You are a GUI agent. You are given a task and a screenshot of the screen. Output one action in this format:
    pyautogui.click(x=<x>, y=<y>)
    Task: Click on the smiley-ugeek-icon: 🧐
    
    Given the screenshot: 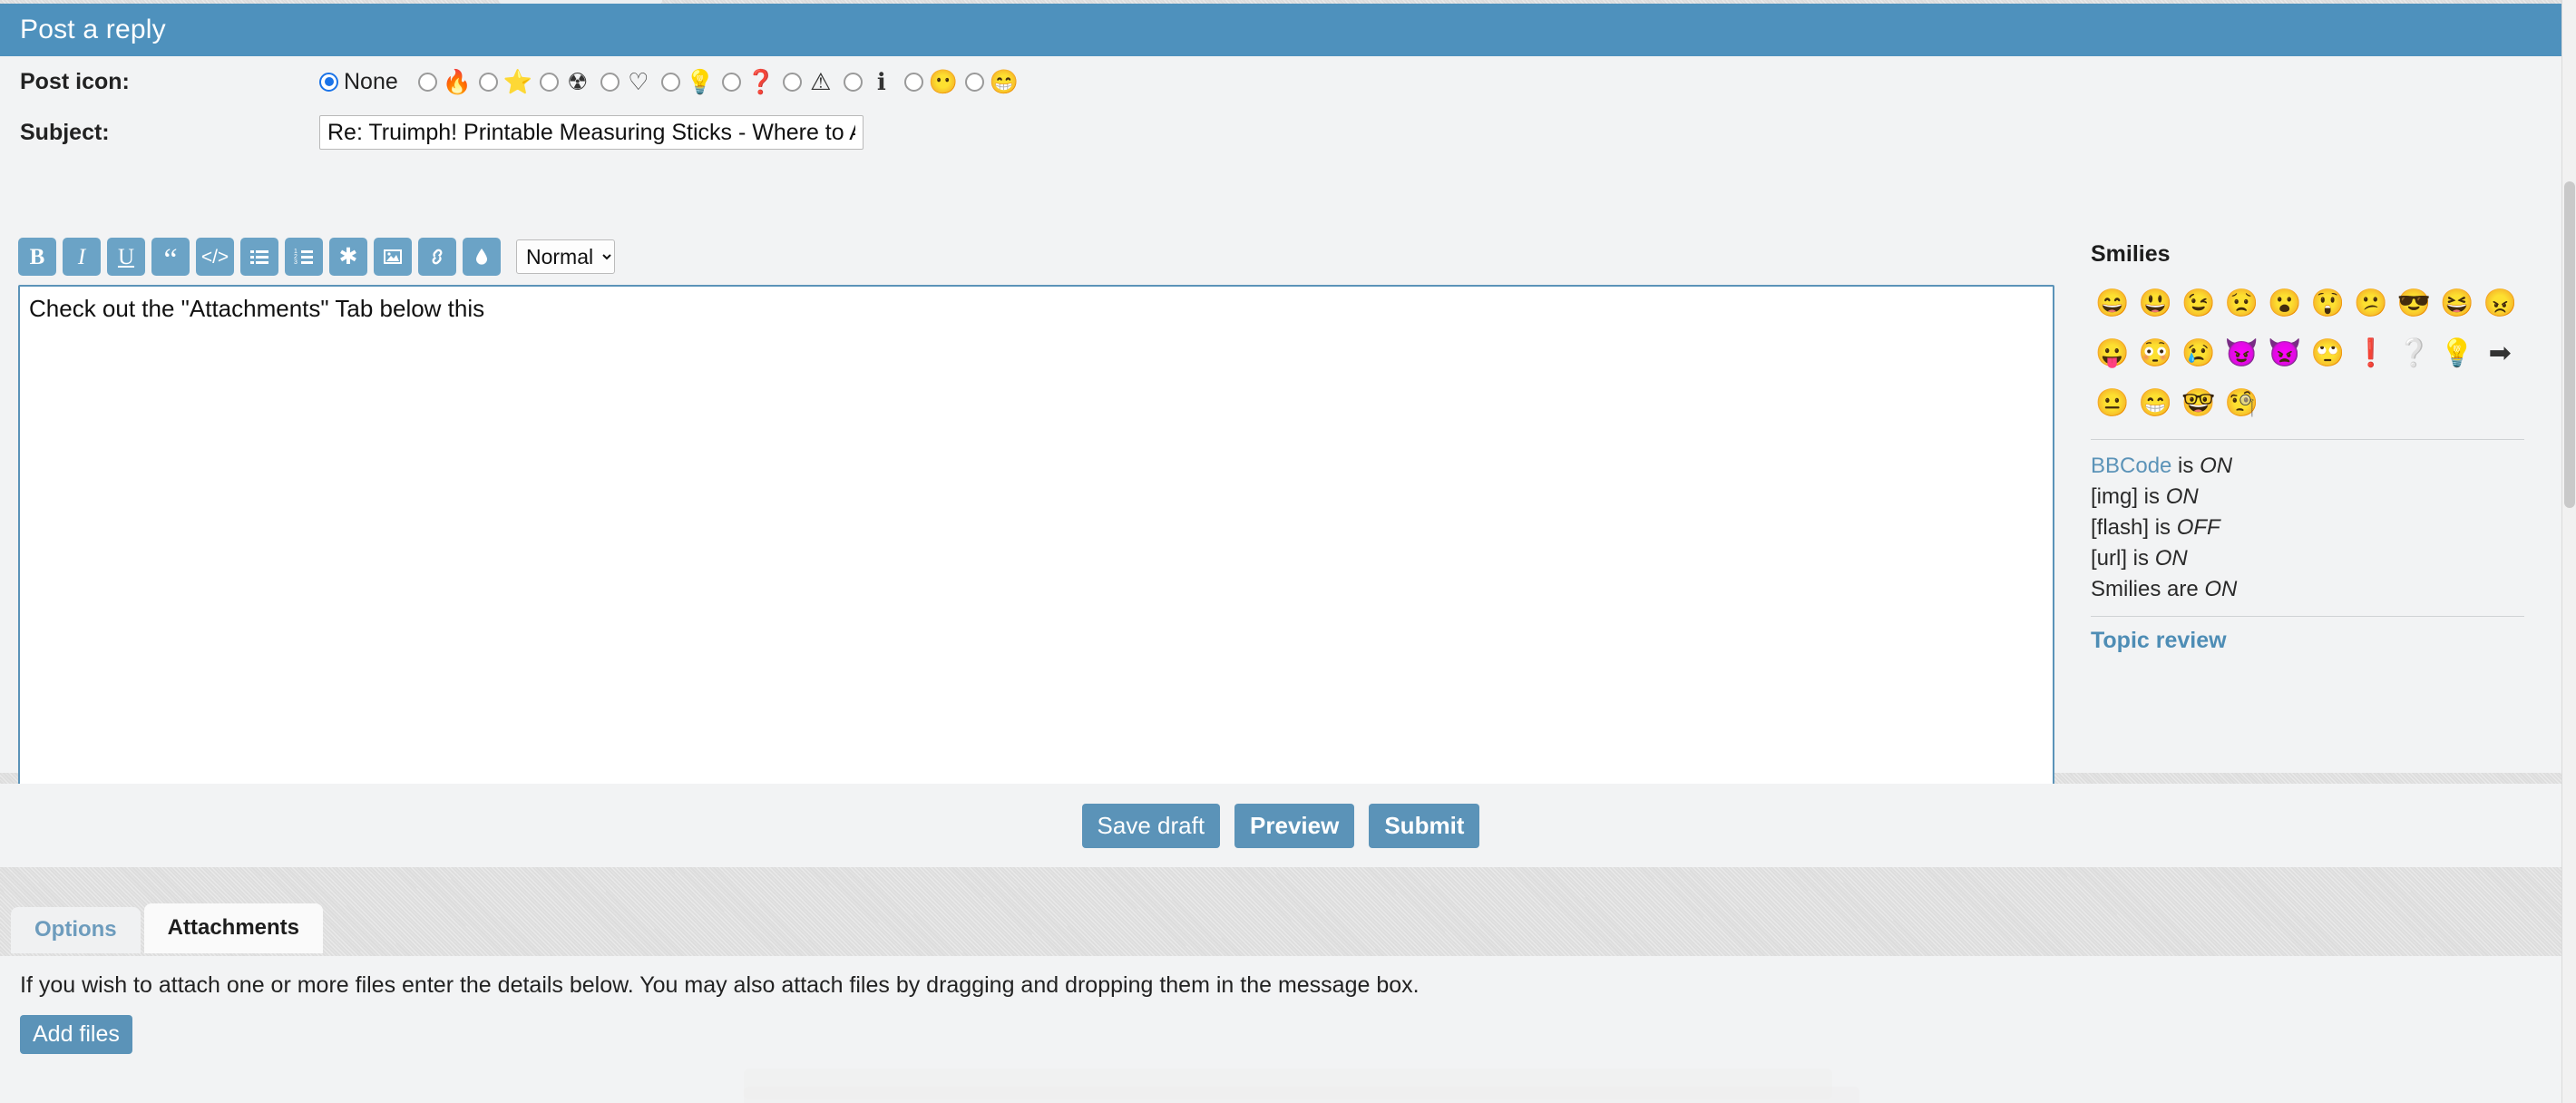 What is the action you would take?
    pyautogui.click(x=2242, y=403)
    